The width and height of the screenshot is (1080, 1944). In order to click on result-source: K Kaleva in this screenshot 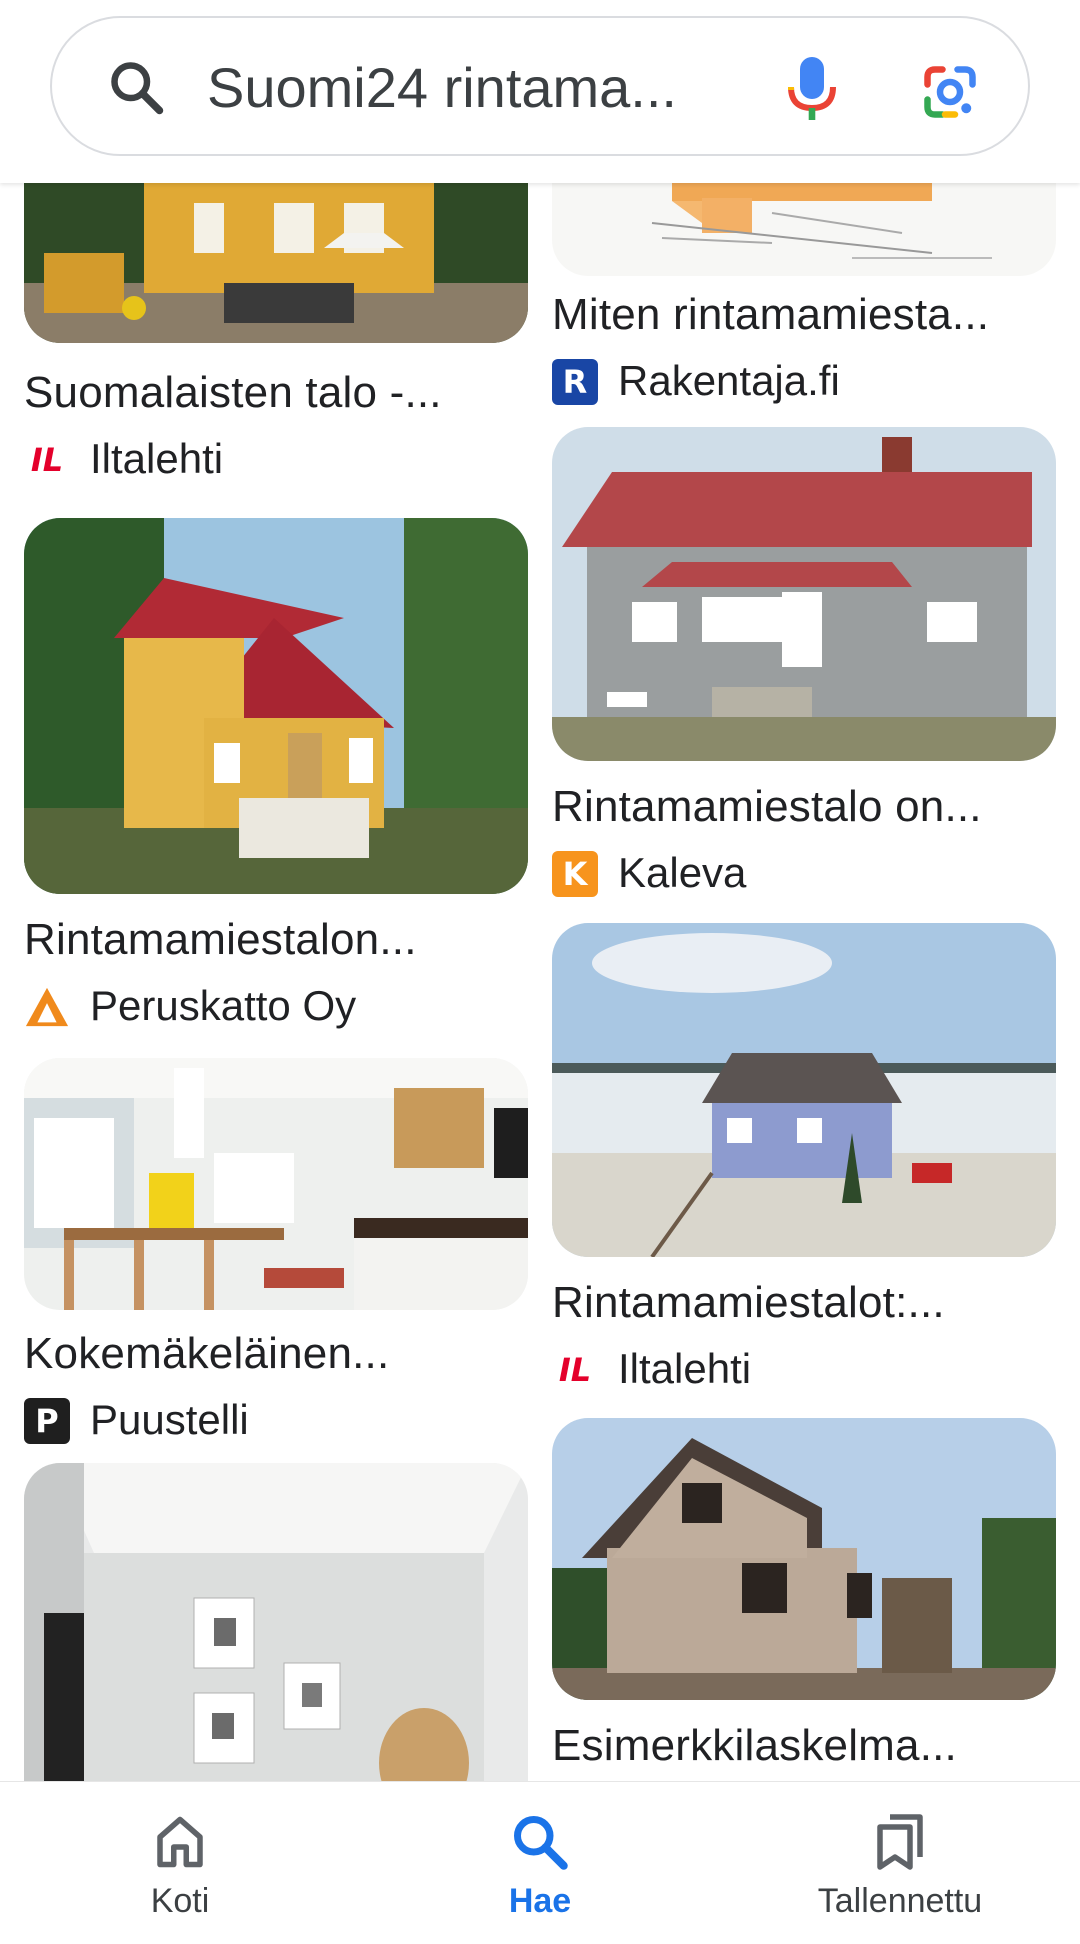, I will do `click(804, 873)`.